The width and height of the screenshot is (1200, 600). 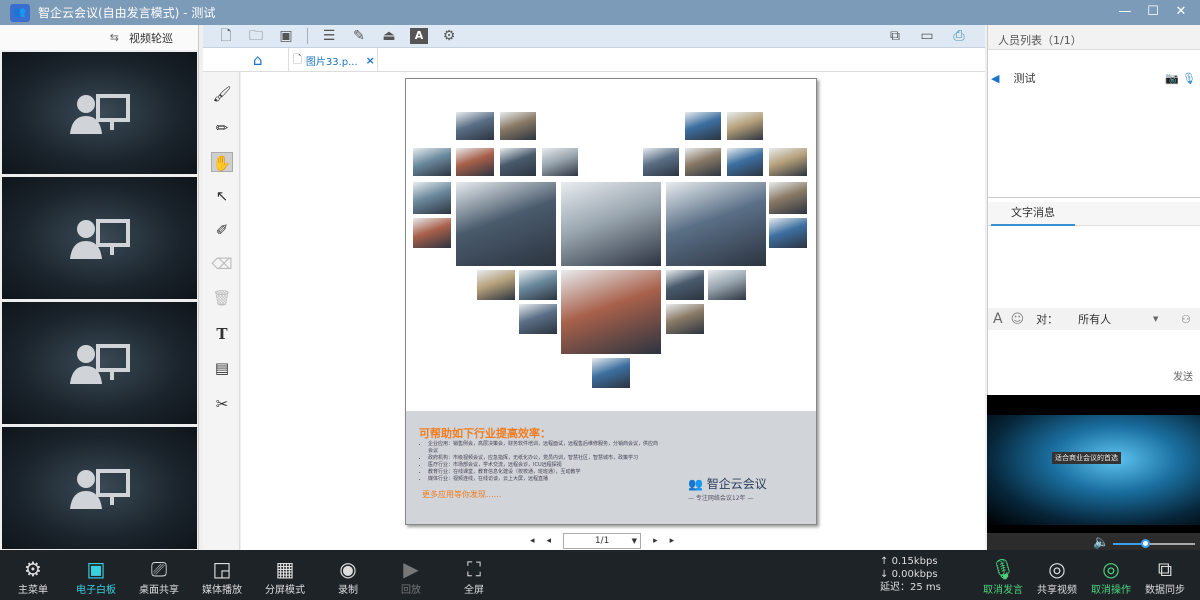 What do you see at coordinates (1094, 214) in the screenshot?
I see `chat-tabs: 文字消息` at bounding box center [1094, 214].